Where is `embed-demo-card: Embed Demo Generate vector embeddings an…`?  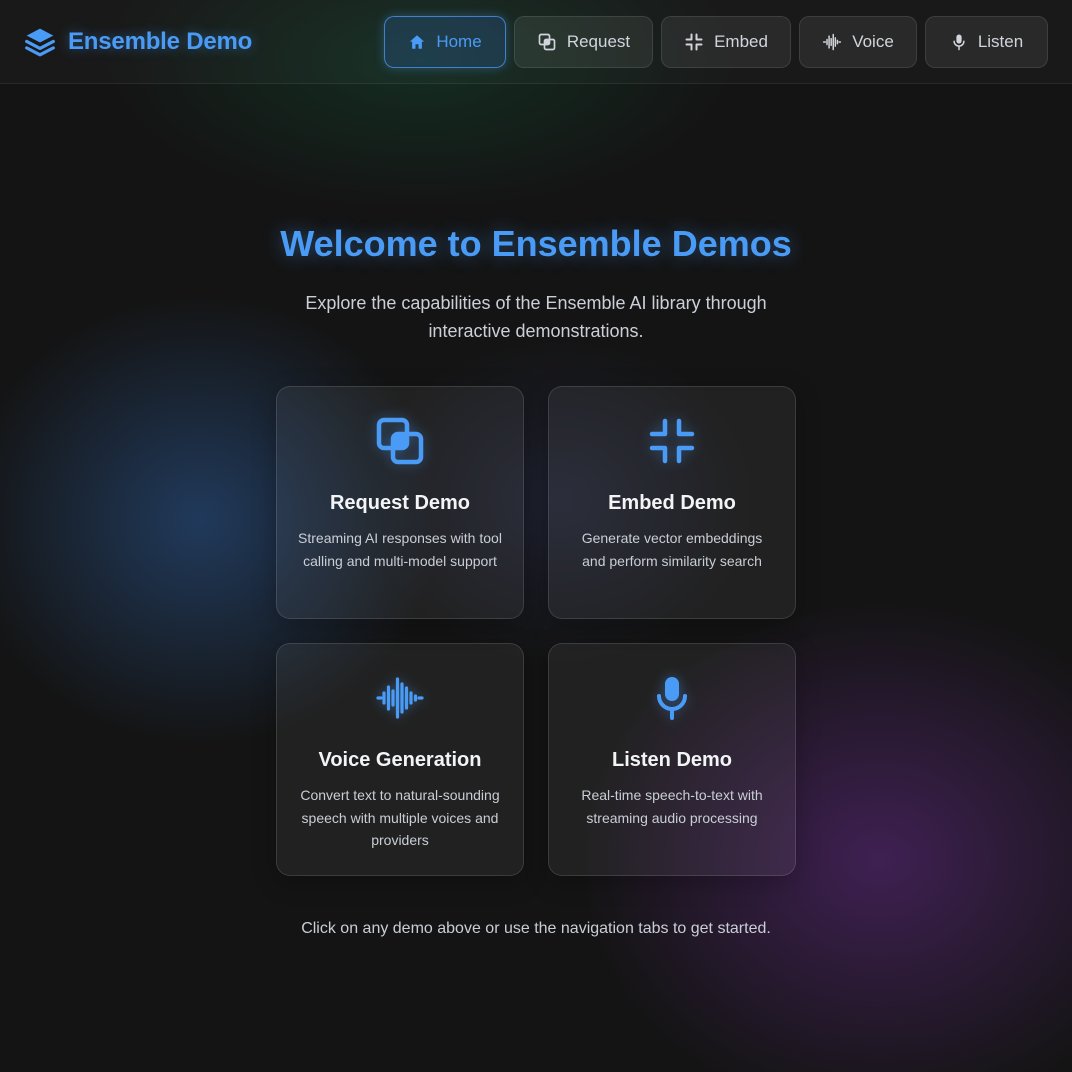
embed-demo-card: Embed Demo Generate vector embeddings an… is located at coordinates (672, 502).